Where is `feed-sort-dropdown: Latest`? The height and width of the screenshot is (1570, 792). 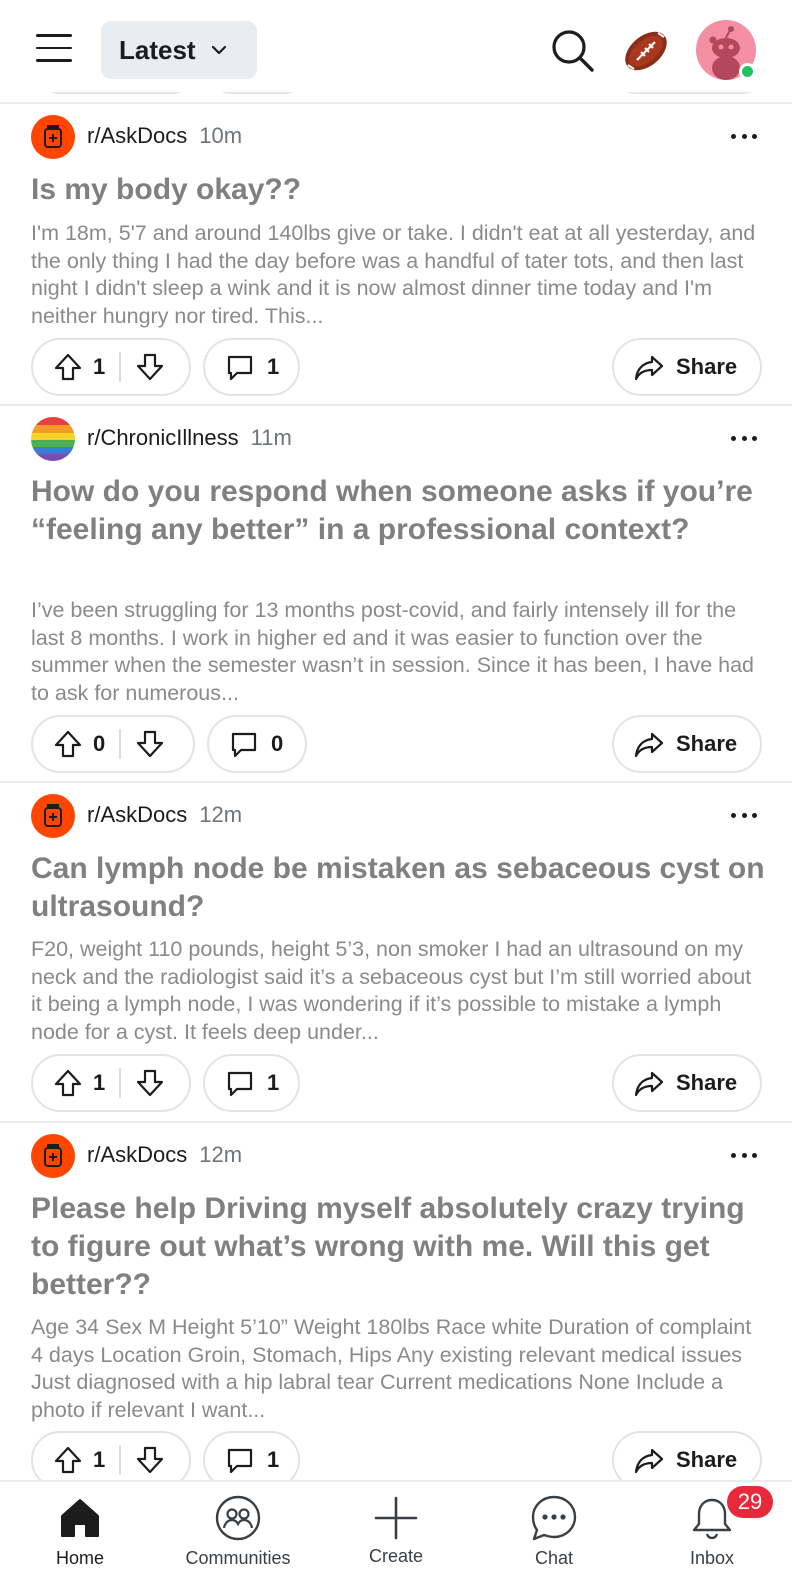 feed-sort-dropdown: Latest is located at coordinates (179, 50).